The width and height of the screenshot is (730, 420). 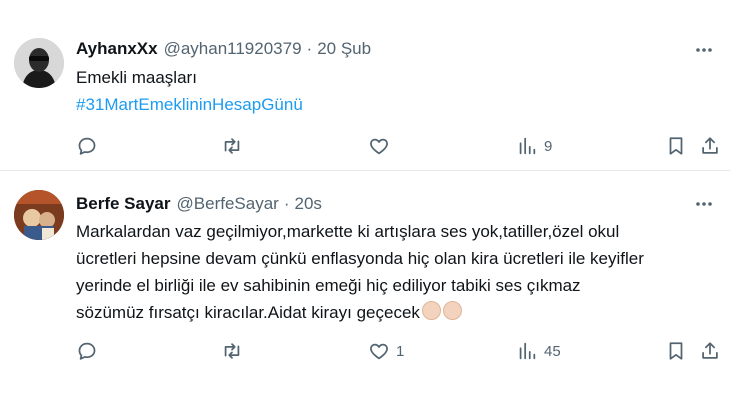 What do you see at coordinates (552, 351) in the screenshot?
I see `views-count: 45` at bounding box center [552, 351].